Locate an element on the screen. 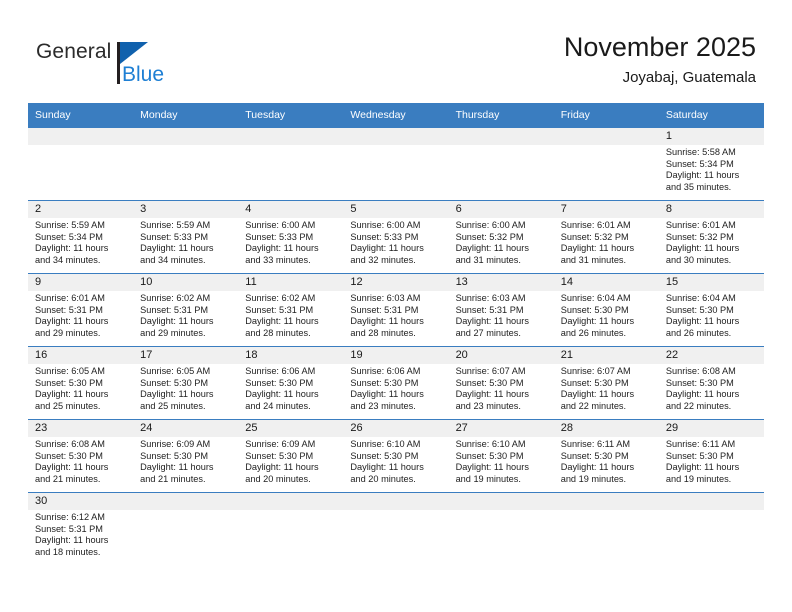  day-number: 18 is located at coordinates (291, 355).